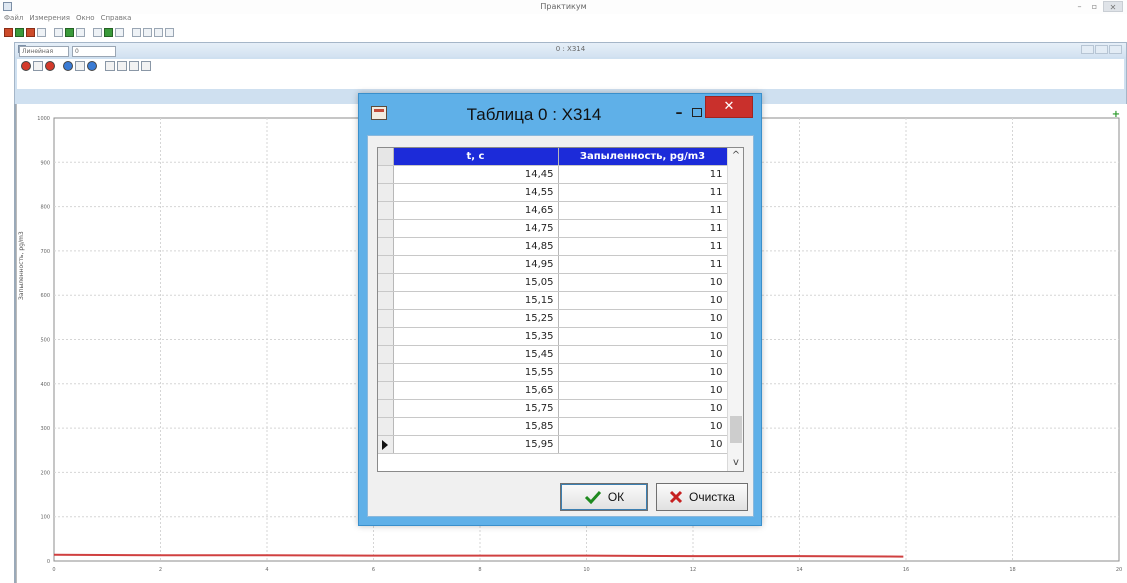 This screenshot has width=1127, height=583. Describe the element at coordinates (49, 19) in the screenshot. I see `menu-measurements: Измерения` at that location.